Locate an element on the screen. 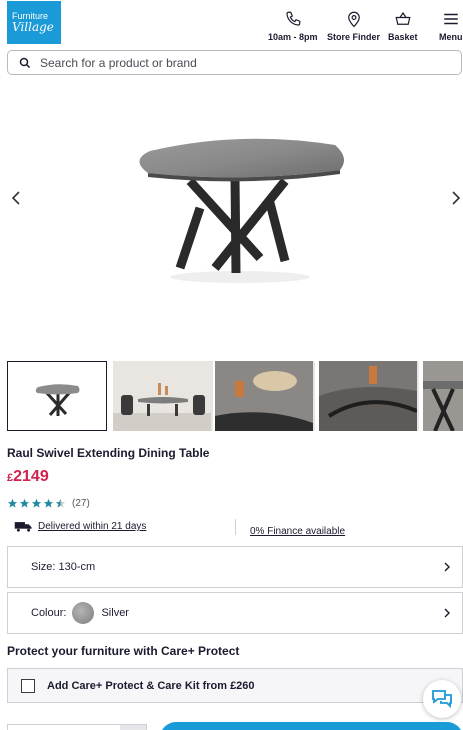 The width and height of the screenshot is (463, 730). colour-swatch is located at coordinates (83, 613).